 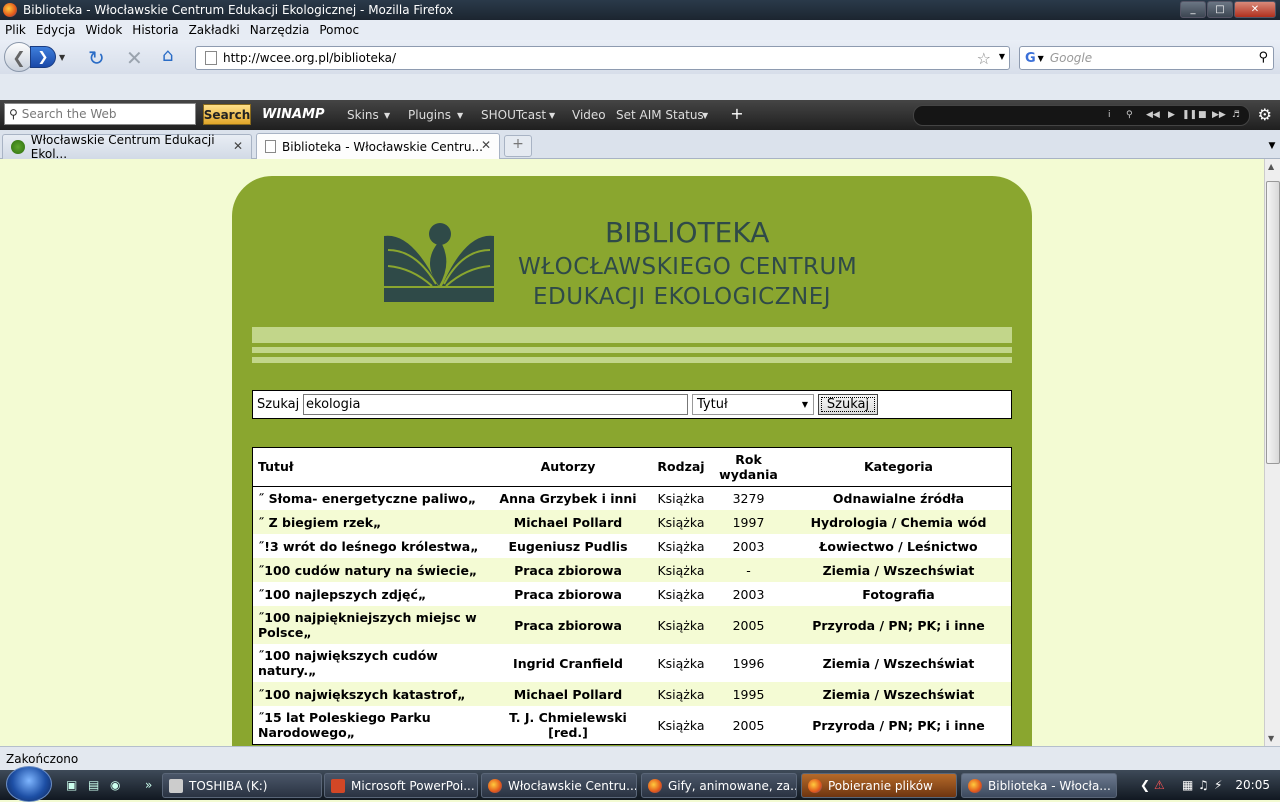 I want to click on taskbar-item-drive: TOSHIBA (K:), so click(x=242, y=785).